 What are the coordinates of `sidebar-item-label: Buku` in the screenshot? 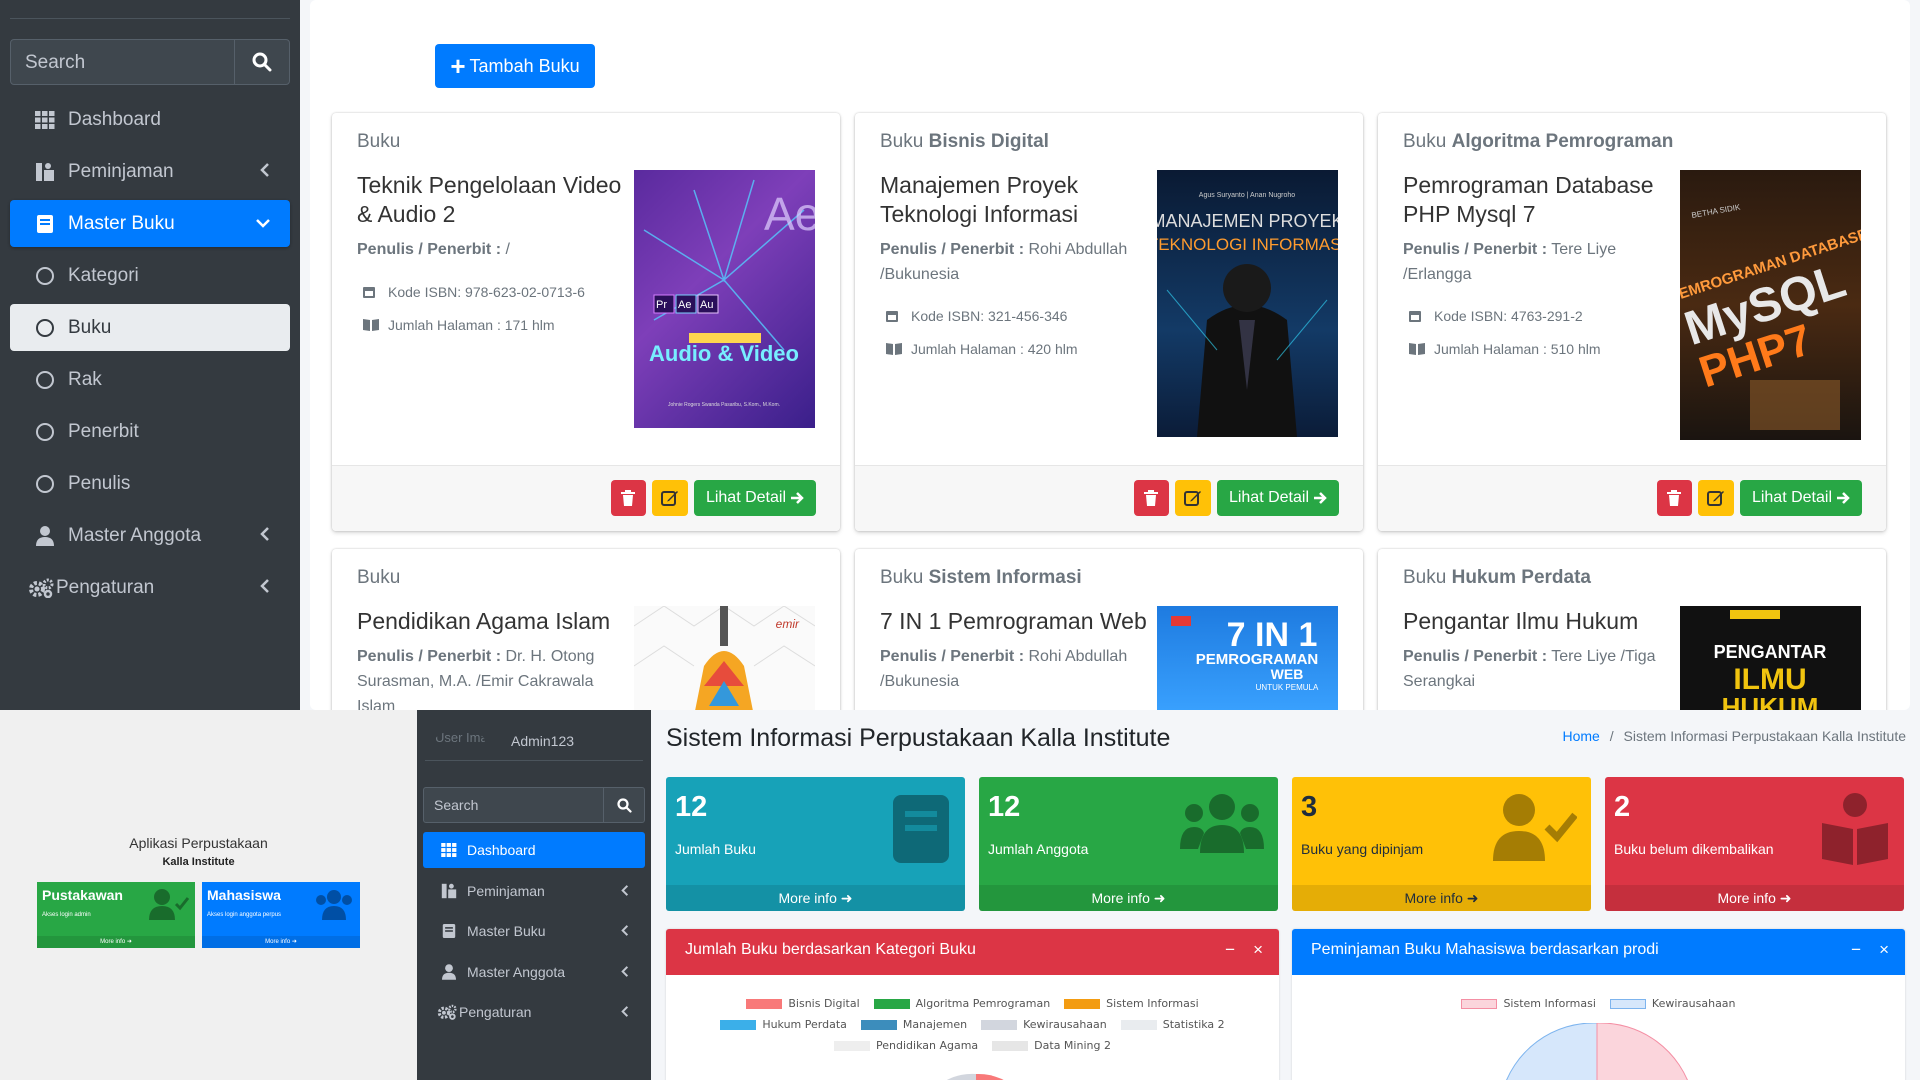 It's located at (90, 327).